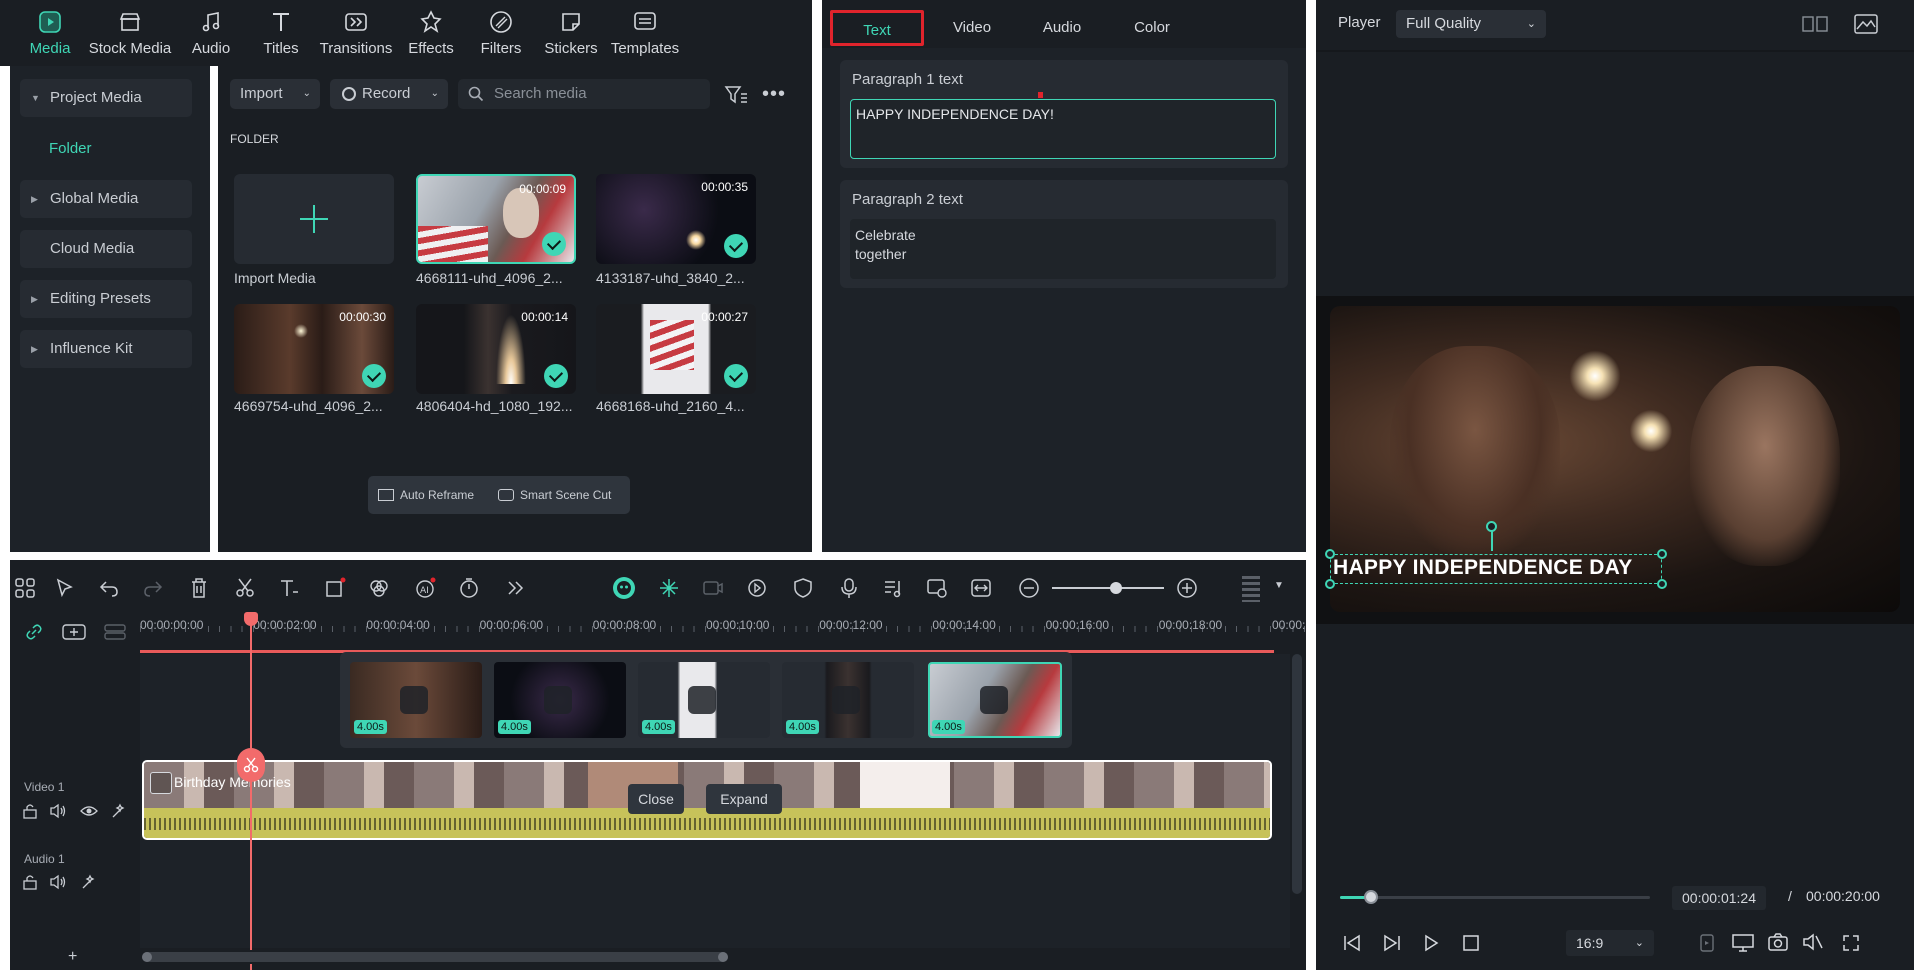 The width and height of the screenshot is (1914, 970). What do you see at coordinates (981, 588) in the screenshot?
I see `fit-timeline-icon` at bounding box center [981, 588].